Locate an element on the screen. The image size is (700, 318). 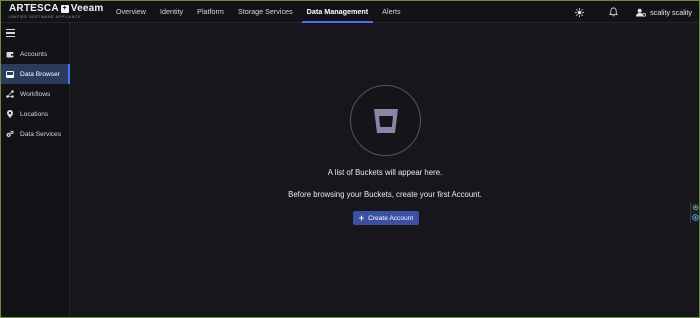
create-account-button: + Create Account is located at coordinates (386, 218).